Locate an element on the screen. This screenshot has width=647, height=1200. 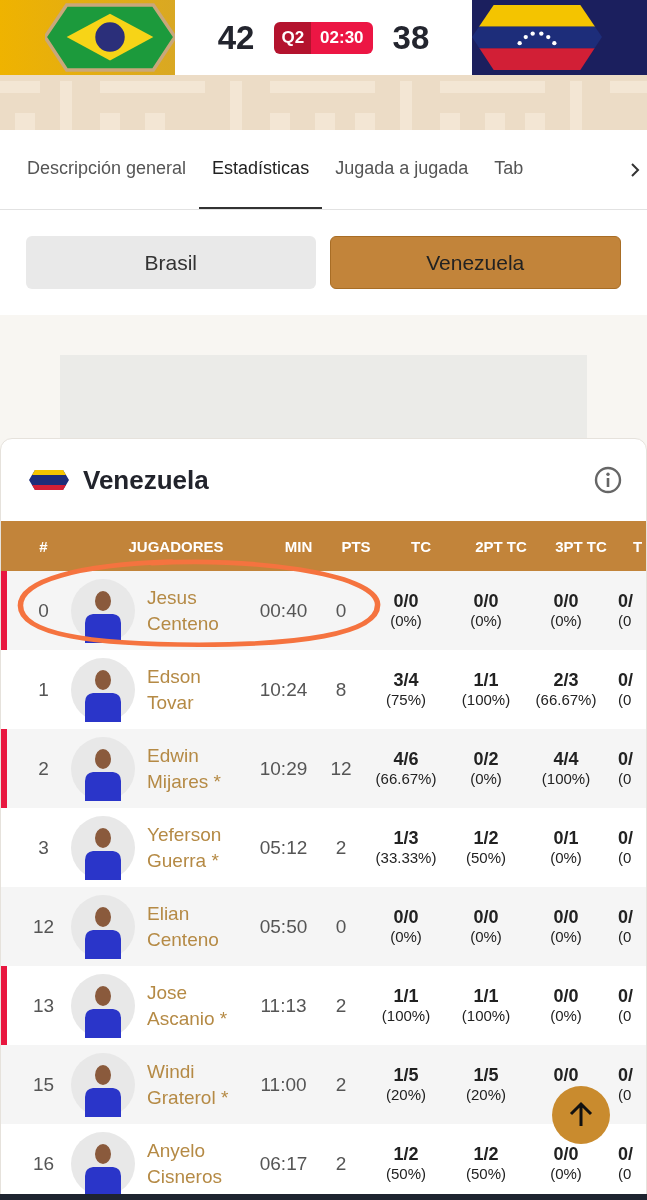
period-label: Q2 is located at coordinates (293, 37).